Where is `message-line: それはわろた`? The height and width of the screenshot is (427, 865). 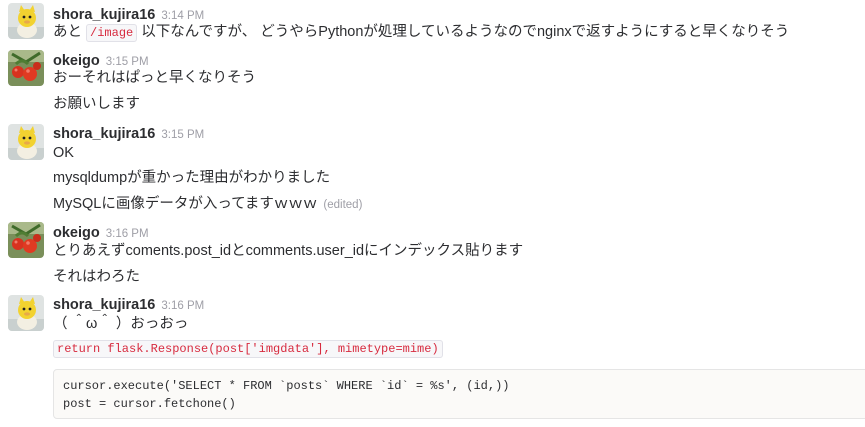
message-line: それはわろた is located at coordinates (96, 277).